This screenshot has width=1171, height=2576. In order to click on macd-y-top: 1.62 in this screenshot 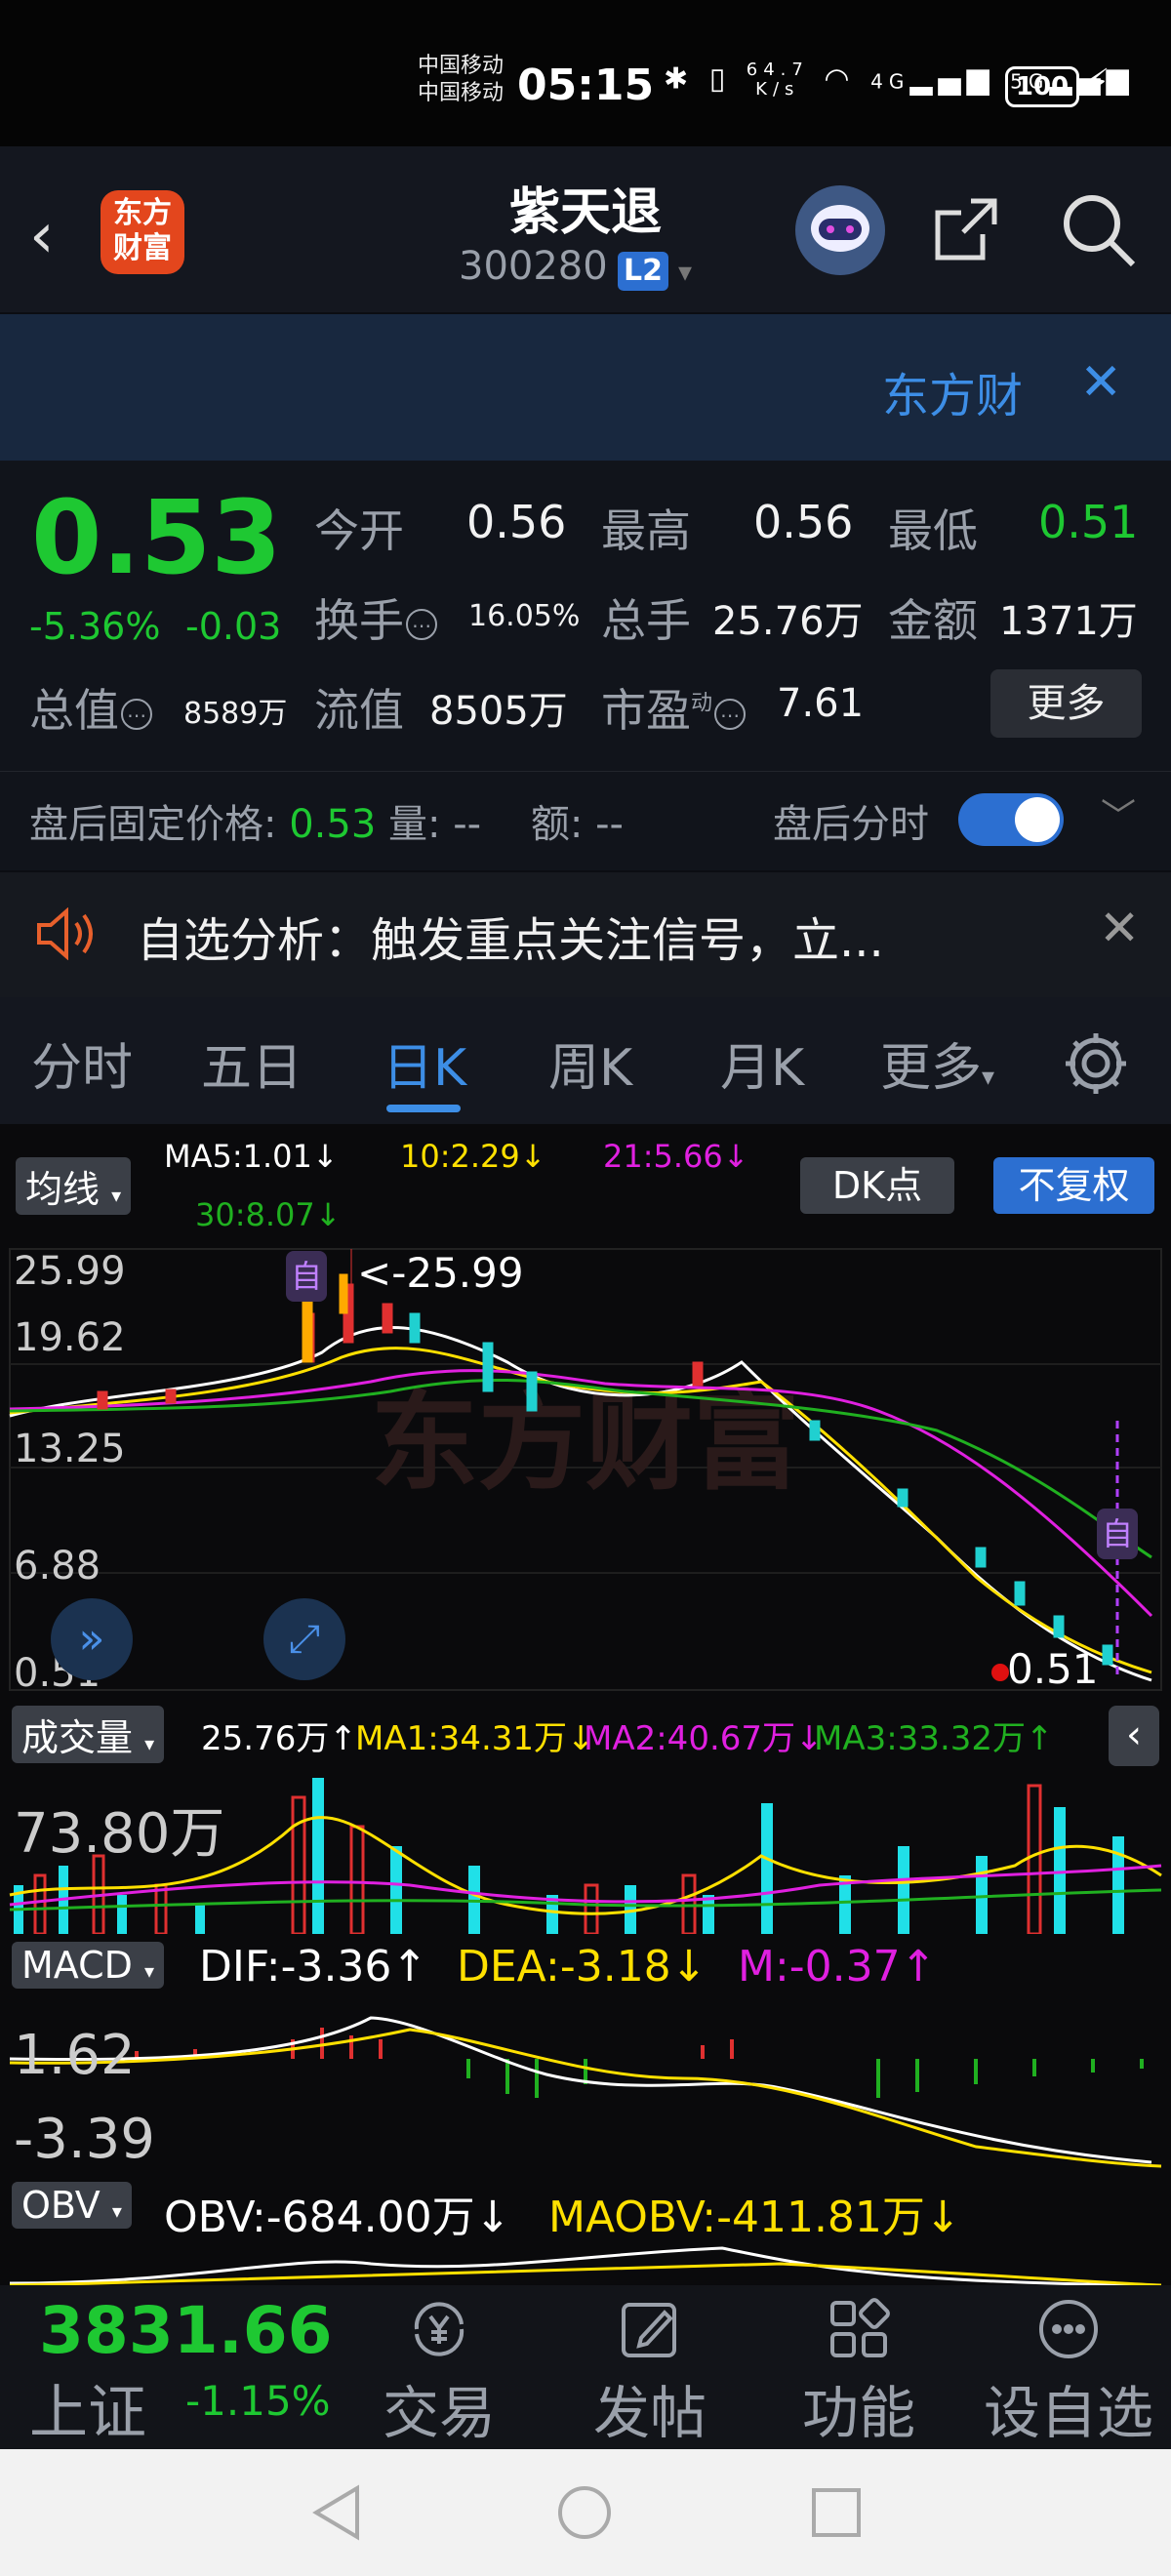, I will do `click(75, 2055)`.